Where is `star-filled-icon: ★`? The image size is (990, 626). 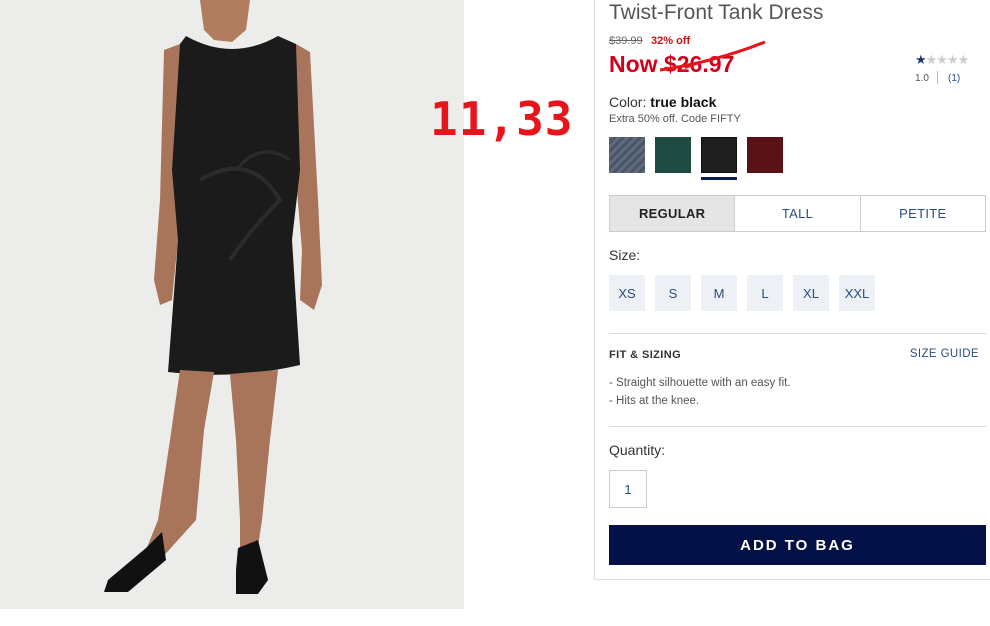
star-filled-icon: ★ is located at coordinates (921, 59).